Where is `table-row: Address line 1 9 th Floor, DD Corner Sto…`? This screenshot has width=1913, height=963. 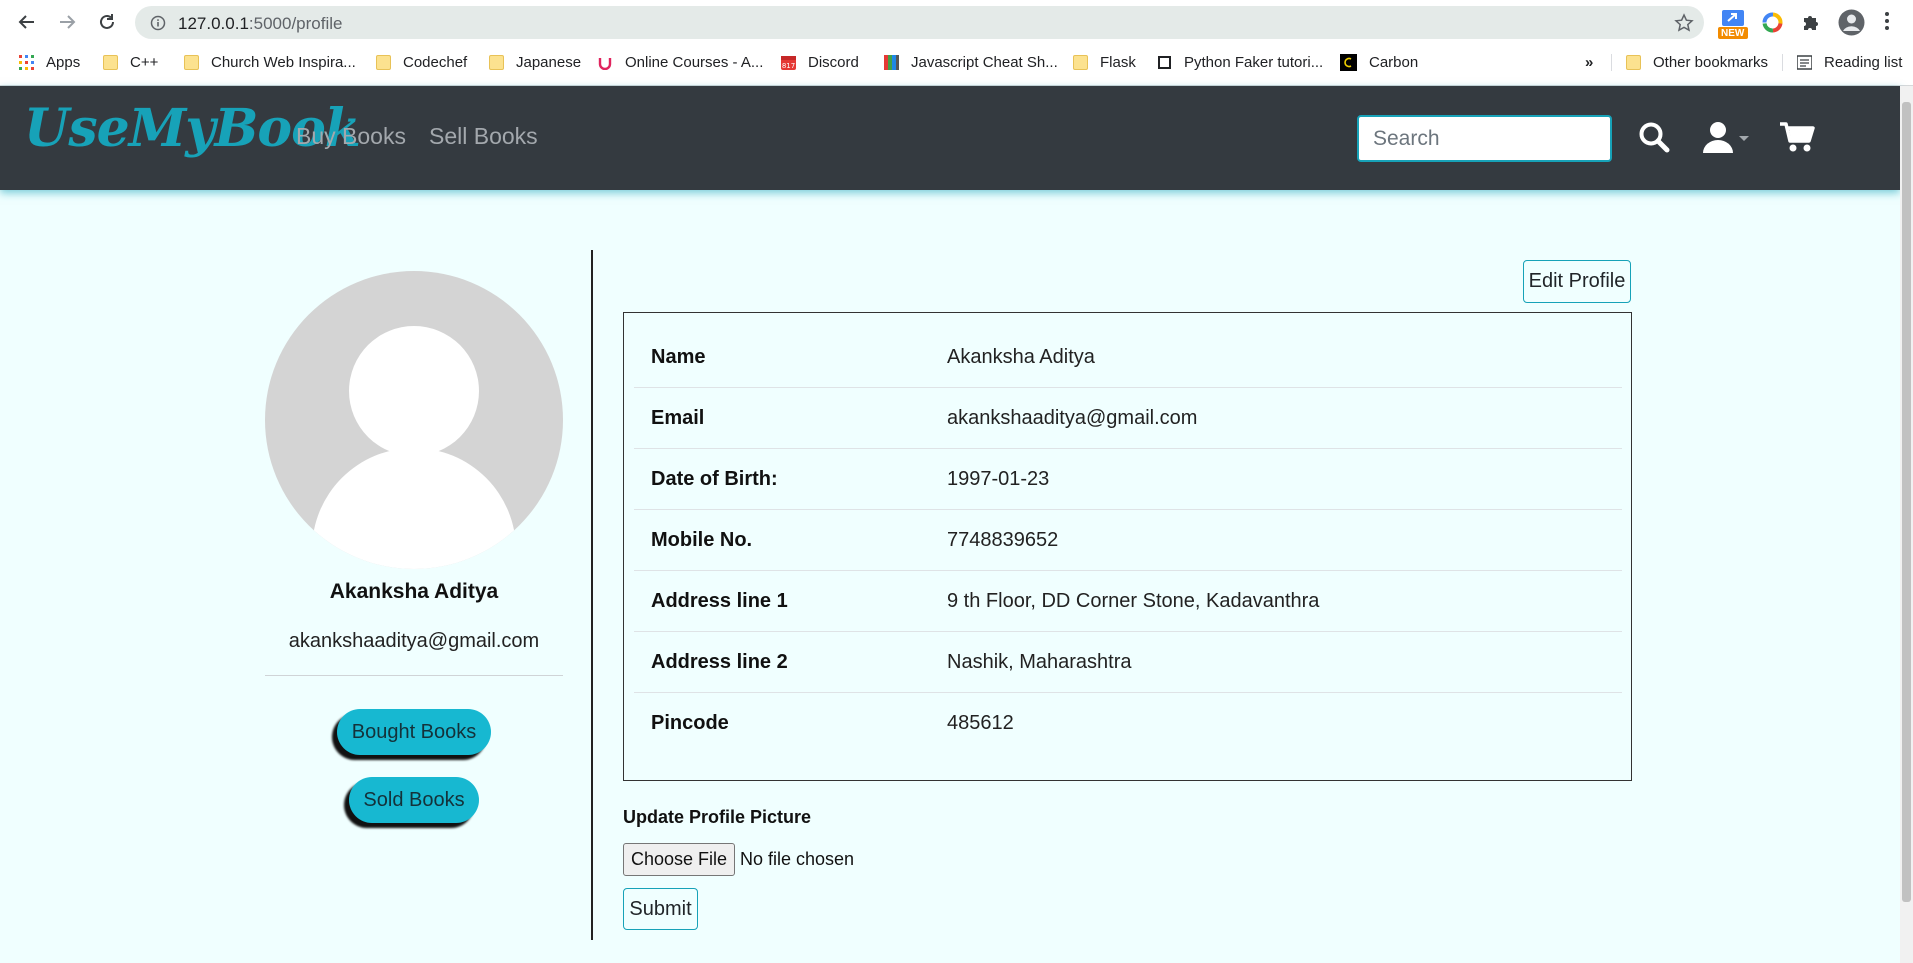
table-row: Address line 1 9 th Floor, DD Corner Sto… is located at coordinates (1128, 601).